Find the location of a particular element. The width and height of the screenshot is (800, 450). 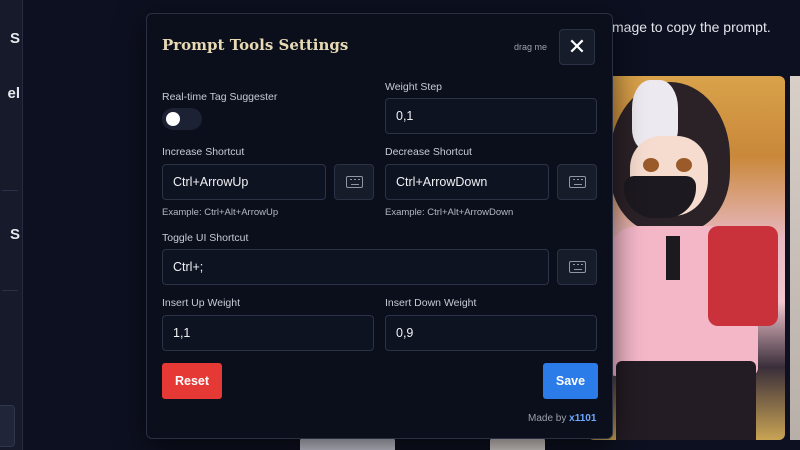

realtime-tag-label: Real-time Tag Suggester is located at coordinates (220, 97).